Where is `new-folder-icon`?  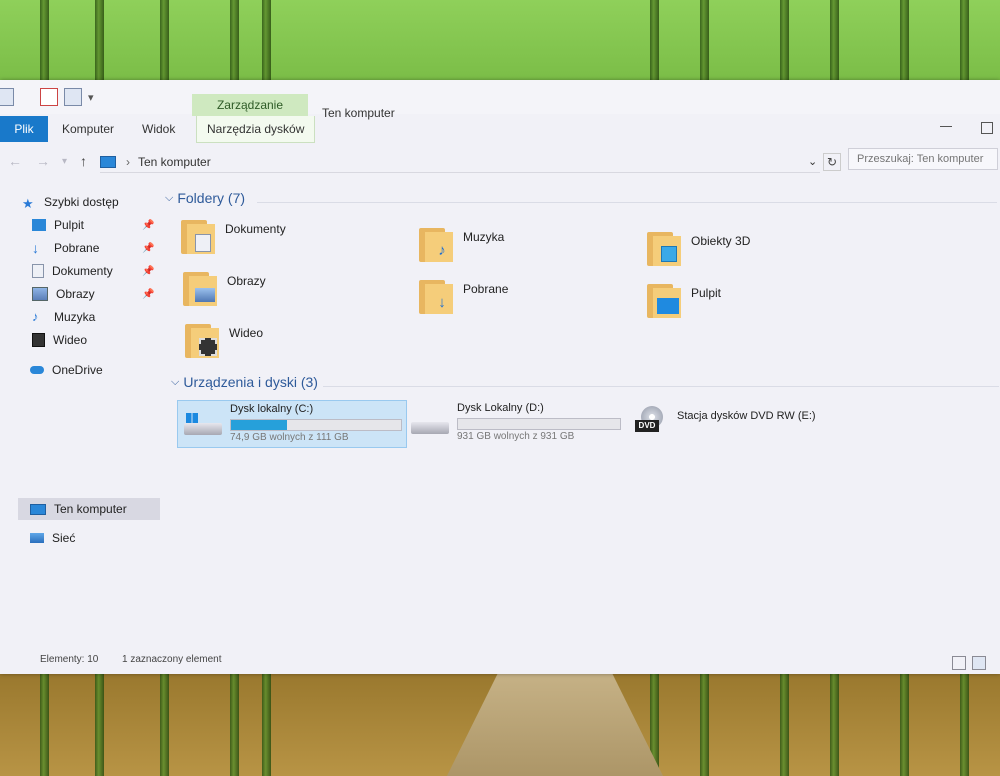 new-folder-icon is located at coordinates (73, 97).